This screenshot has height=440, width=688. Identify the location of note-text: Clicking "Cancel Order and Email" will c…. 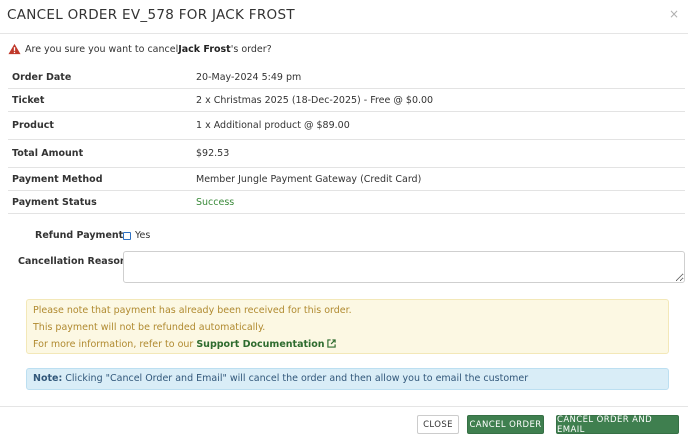
(295, 378).